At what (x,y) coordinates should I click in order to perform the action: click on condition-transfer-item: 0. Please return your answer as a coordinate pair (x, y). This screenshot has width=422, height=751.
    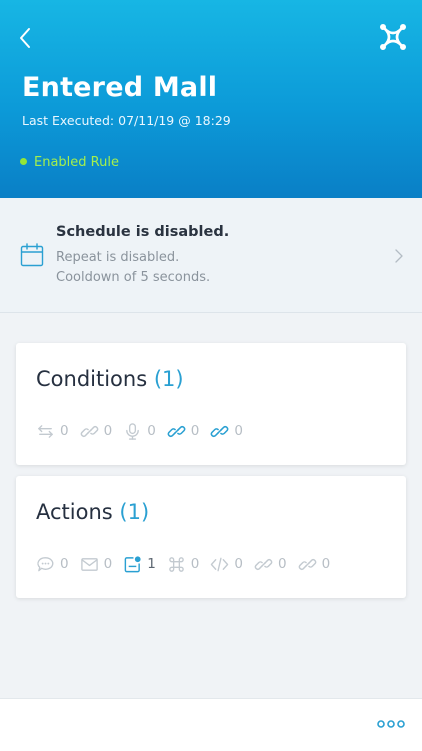
    Looking at the image, I should click on (52, 431).